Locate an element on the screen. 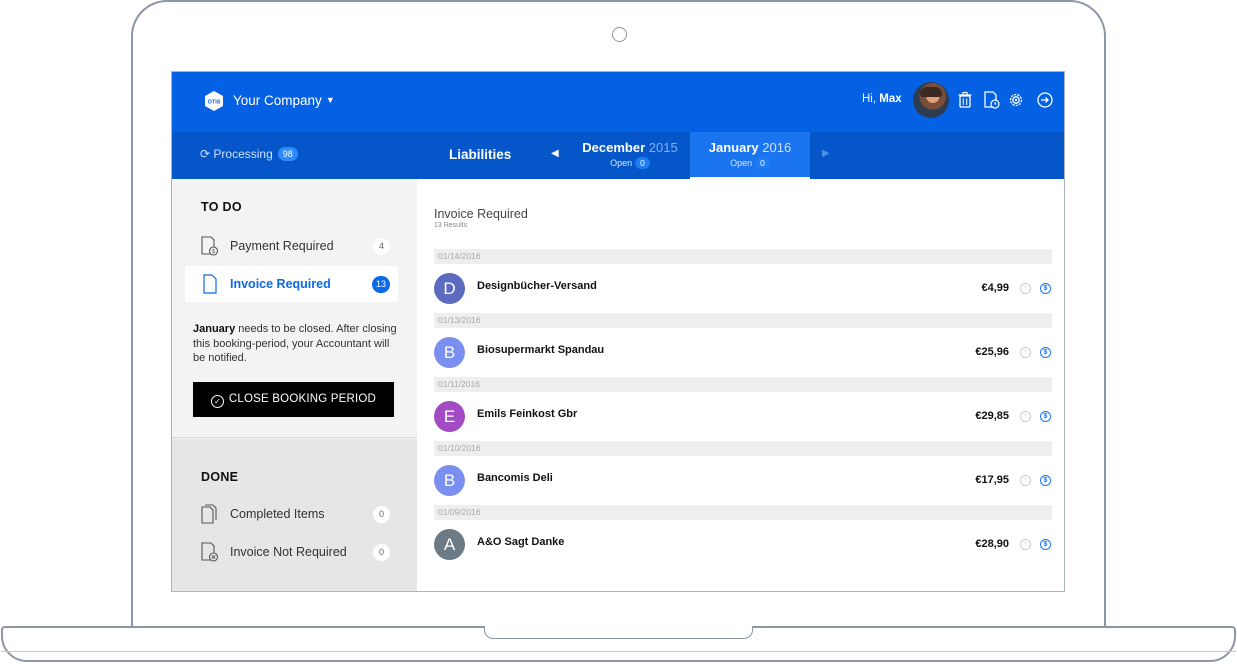 Image resolution: width=1237 pixels, height=664 pixels. vendor-name: Biosupermarkt Spandau is located at coordinates (541, 350).